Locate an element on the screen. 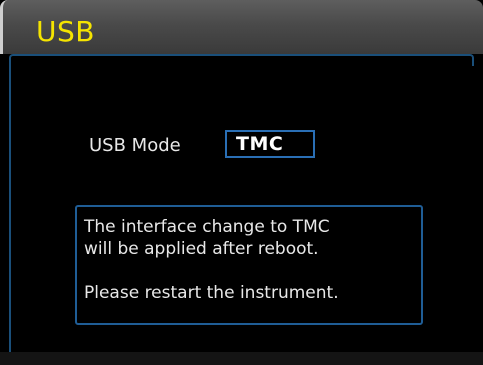 The height and width of the screenshot is (365, 483). window-title: USB is located at coordinates (65, 31).